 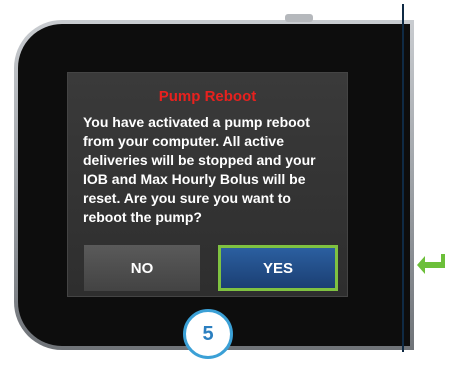 What do you see at coordinates (142, 268) in the screenshot?
I see `no-button: NO` at bounding box center [142, 268].